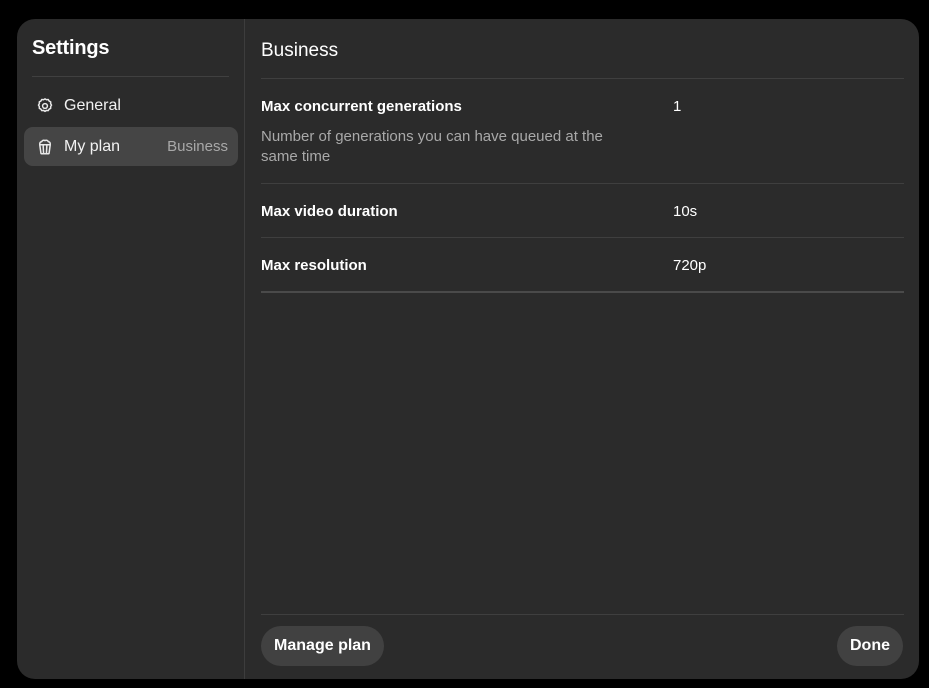  What do you see at coordinates (677, 106) in the screenshot?
I see `limit-value: 1` at bounding box center [677, 106].